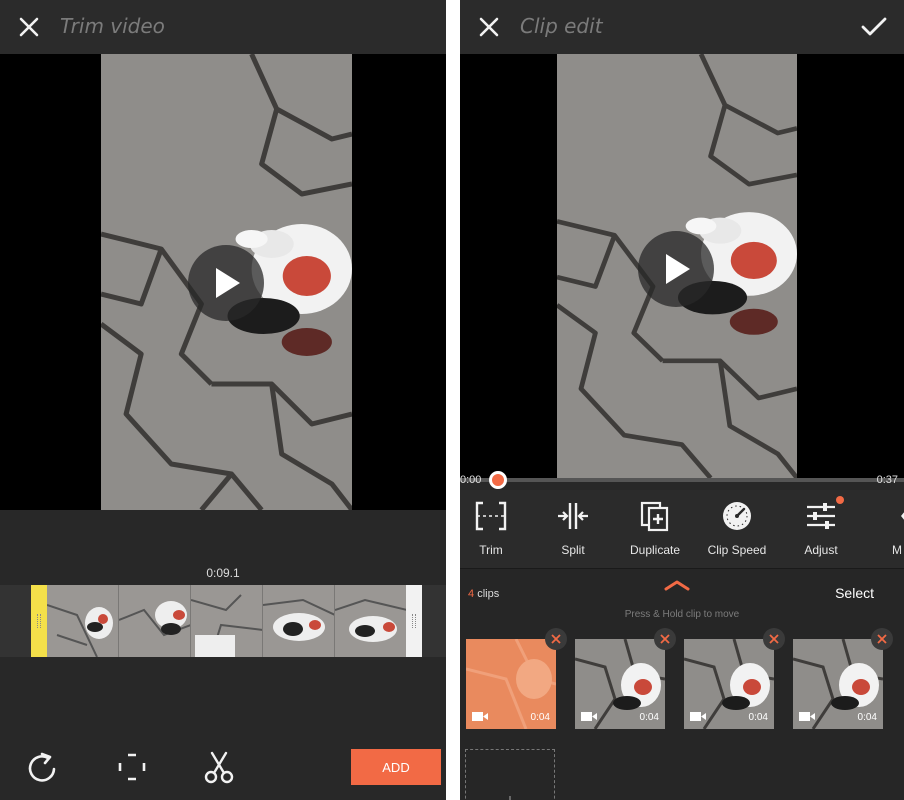  What do you see at coordinates (498, 480) in the screenshot?
I see `playhead-knob` at bounding box center [498, 480].